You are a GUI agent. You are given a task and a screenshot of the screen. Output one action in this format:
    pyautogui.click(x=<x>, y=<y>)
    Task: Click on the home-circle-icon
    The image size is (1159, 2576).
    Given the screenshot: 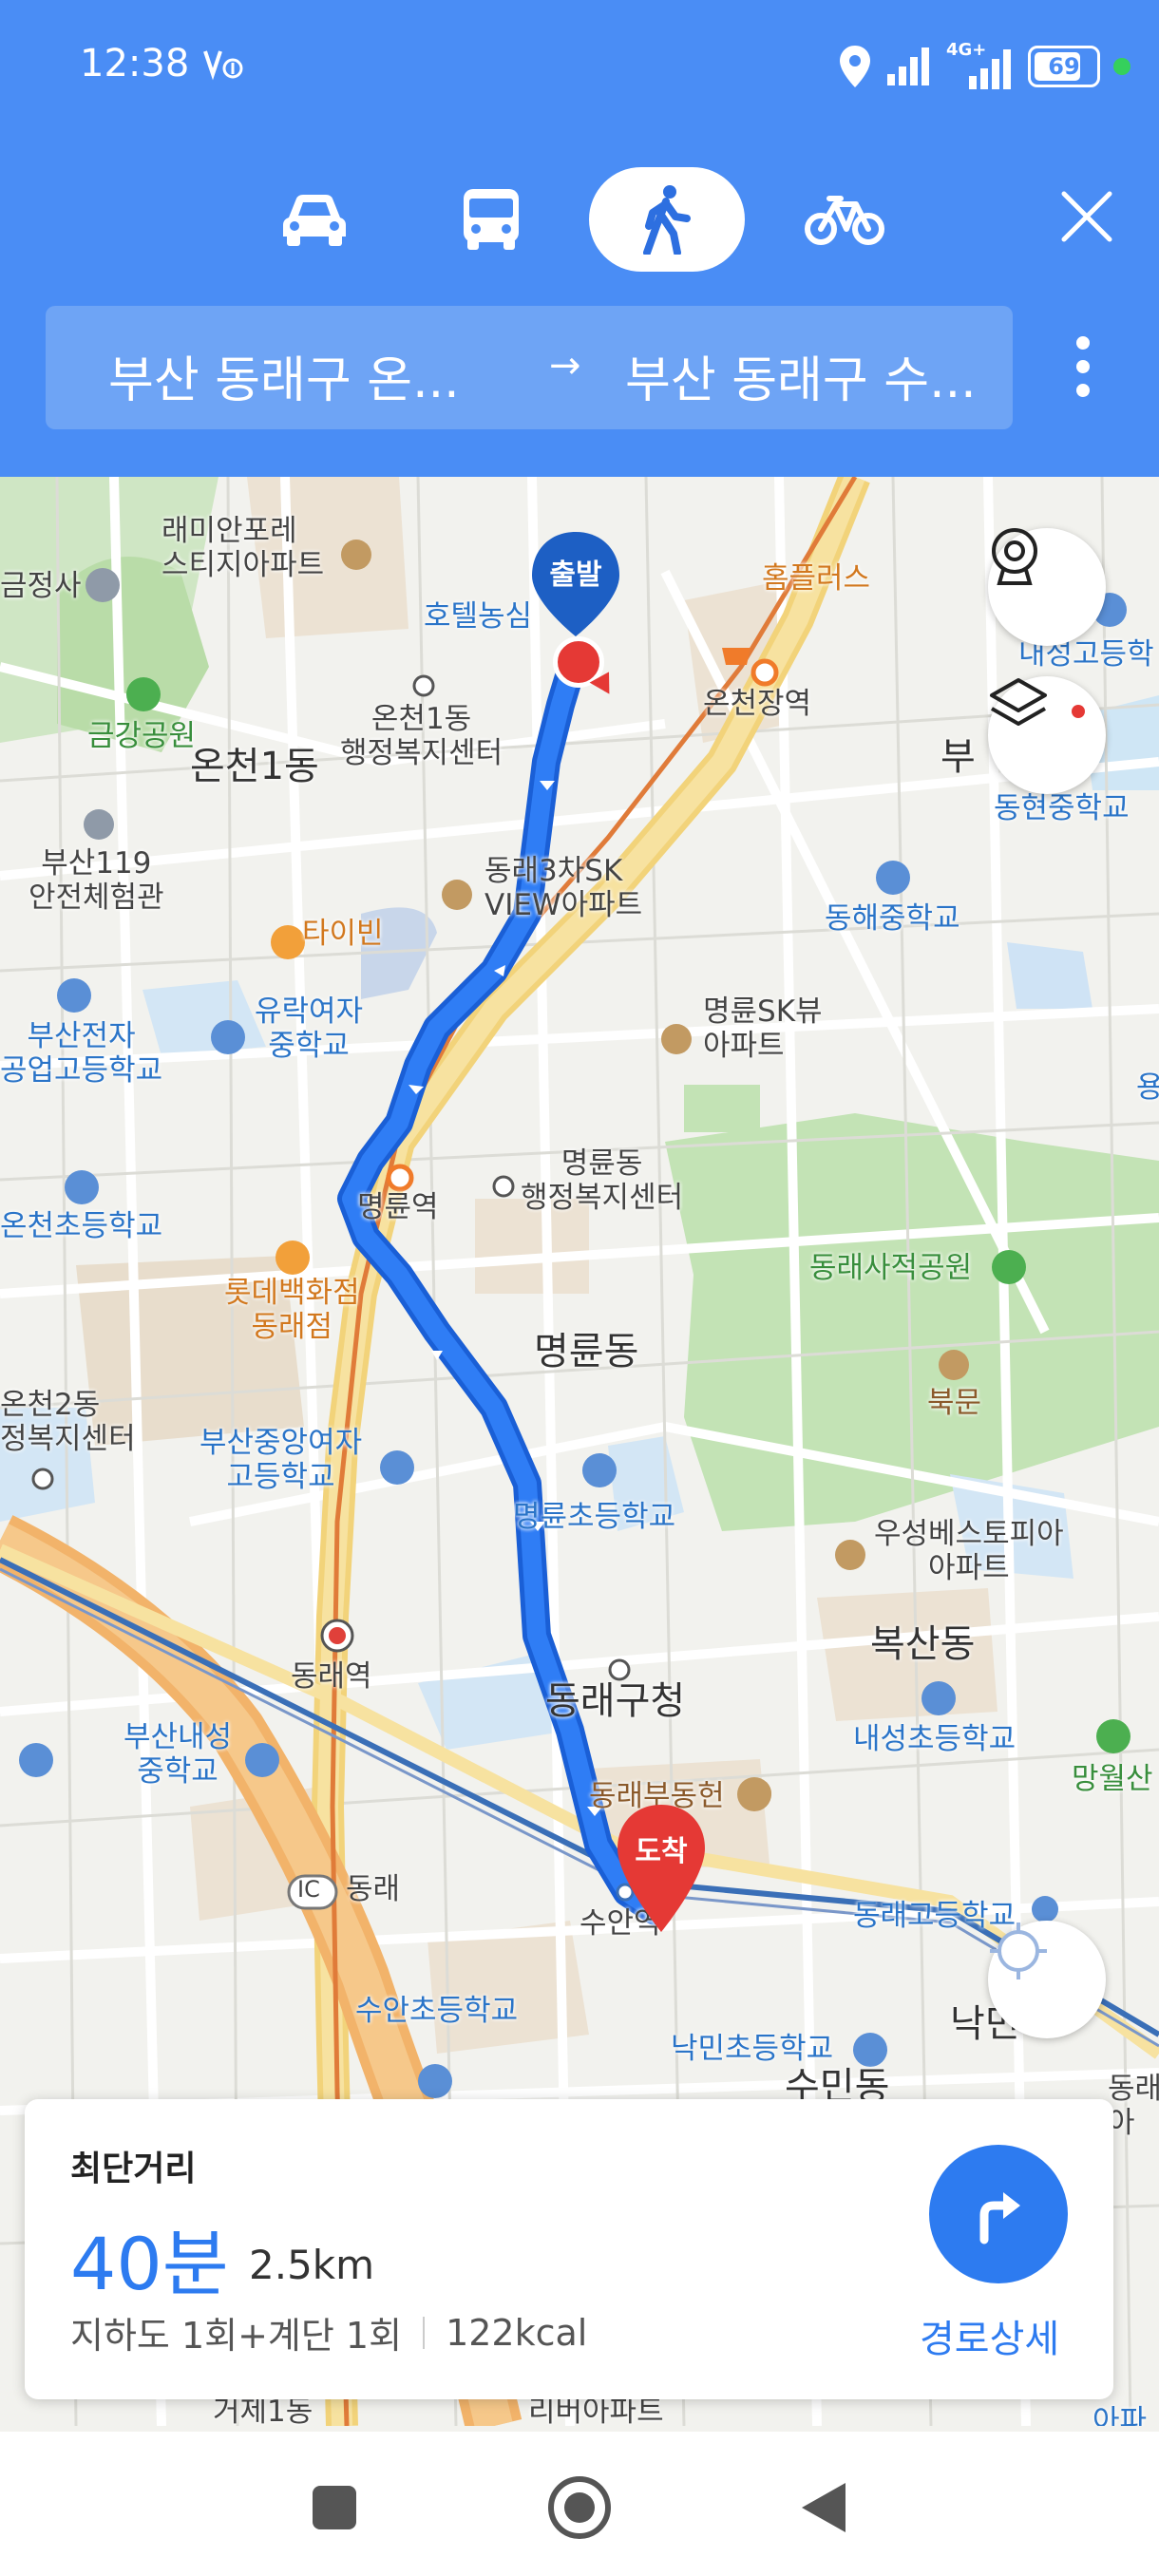 What is the action you would take?
    pyautogui.click(x=579, y=2507)
    